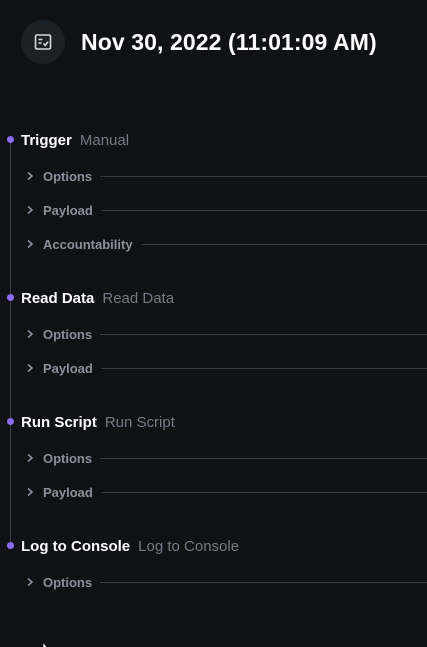  What do you see at coordinates (43, 42) in the screenshot?
I see `list-check-icon` at bounding box center [43, 42].